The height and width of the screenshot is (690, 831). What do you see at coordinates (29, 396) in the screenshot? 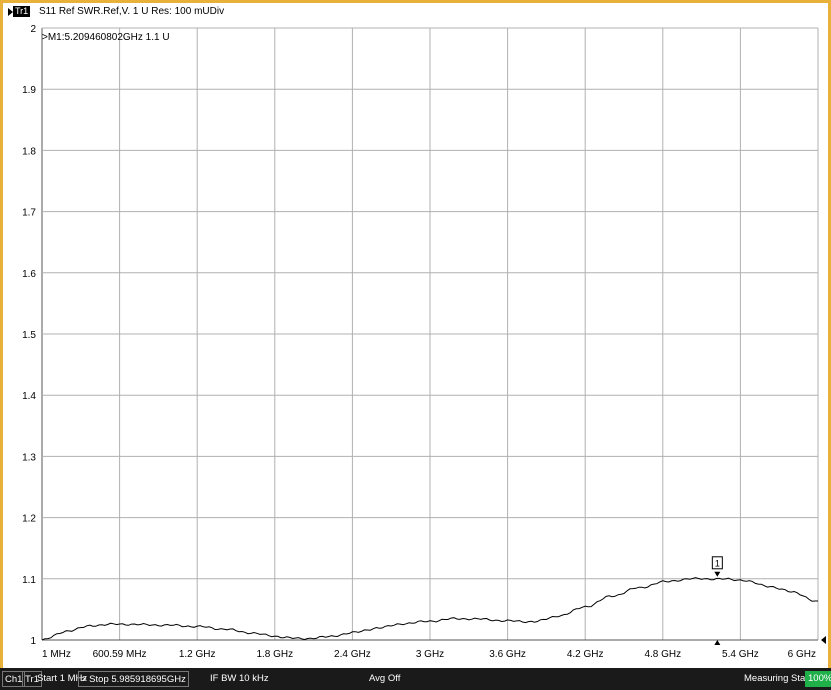
I see `y-tick-label: 1.4` at bounding box center [29, 396].